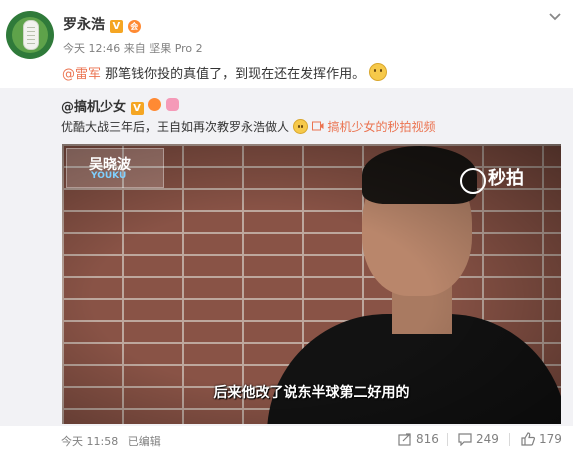 The width and height of the screenshot is (573, 457). Describe the element at coordinates (550, 439) in the screenshot. I see `like-count: 179` at that location.